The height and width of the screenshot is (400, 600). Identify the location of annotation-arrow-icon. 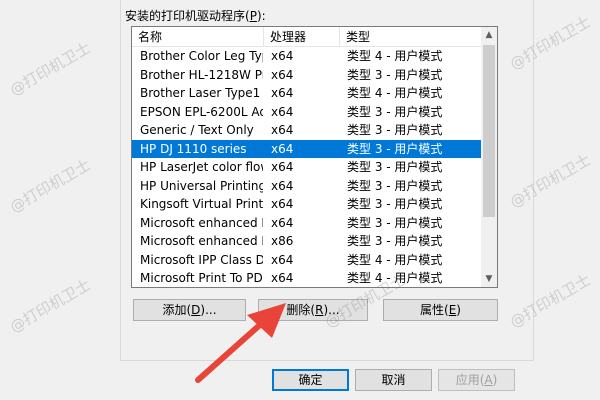
(240, 343).